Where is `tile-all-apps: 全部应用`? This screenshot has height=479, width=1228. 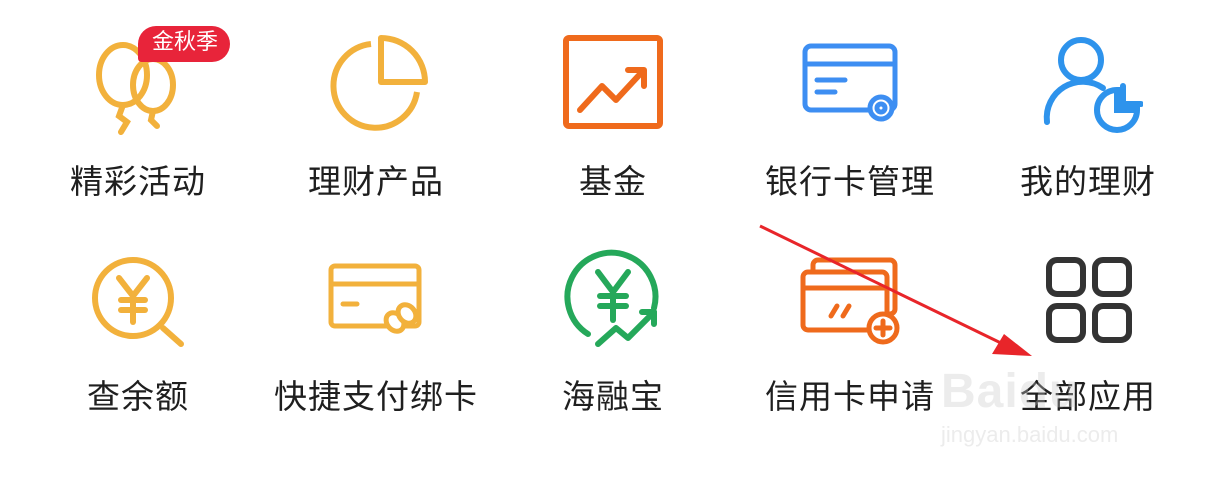 tile-all-apps: 全部应用 is located at coordinates (1088, 348).